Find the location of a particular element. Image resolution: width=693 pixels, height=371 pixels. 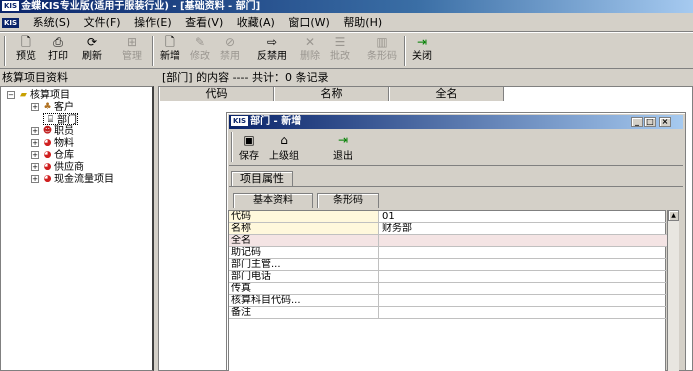

warehouse-icon: ◕ is located at coordinates (47, 155).